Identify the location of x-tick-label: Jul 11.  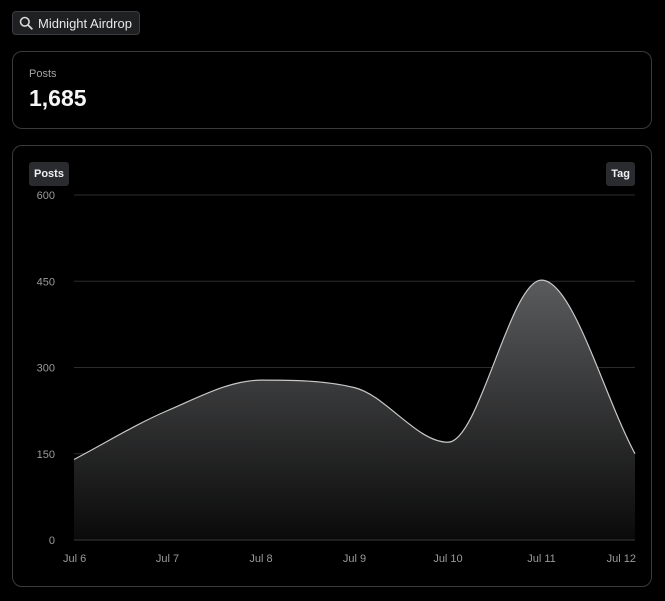
(541, 559).